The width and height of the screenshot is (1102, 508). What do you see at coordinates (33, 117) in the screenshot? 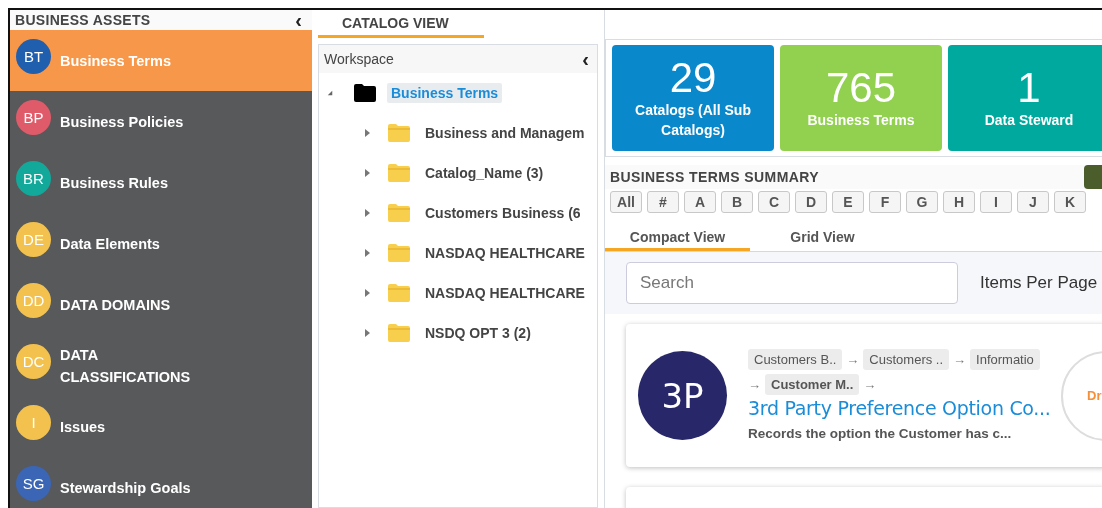
I see `avatar-icon: BP` at bounding box center [33, 117].